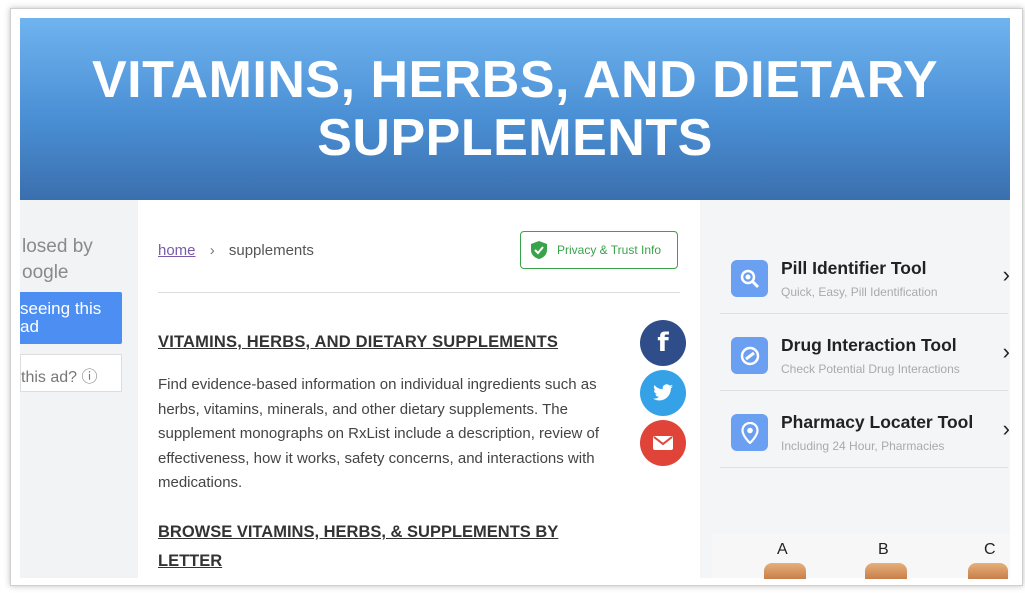 The image size is (1025, 593). Describe the element at coordinates (177, 250) in the screenshot. I see `breadcrumb-home-link: home` at that location.